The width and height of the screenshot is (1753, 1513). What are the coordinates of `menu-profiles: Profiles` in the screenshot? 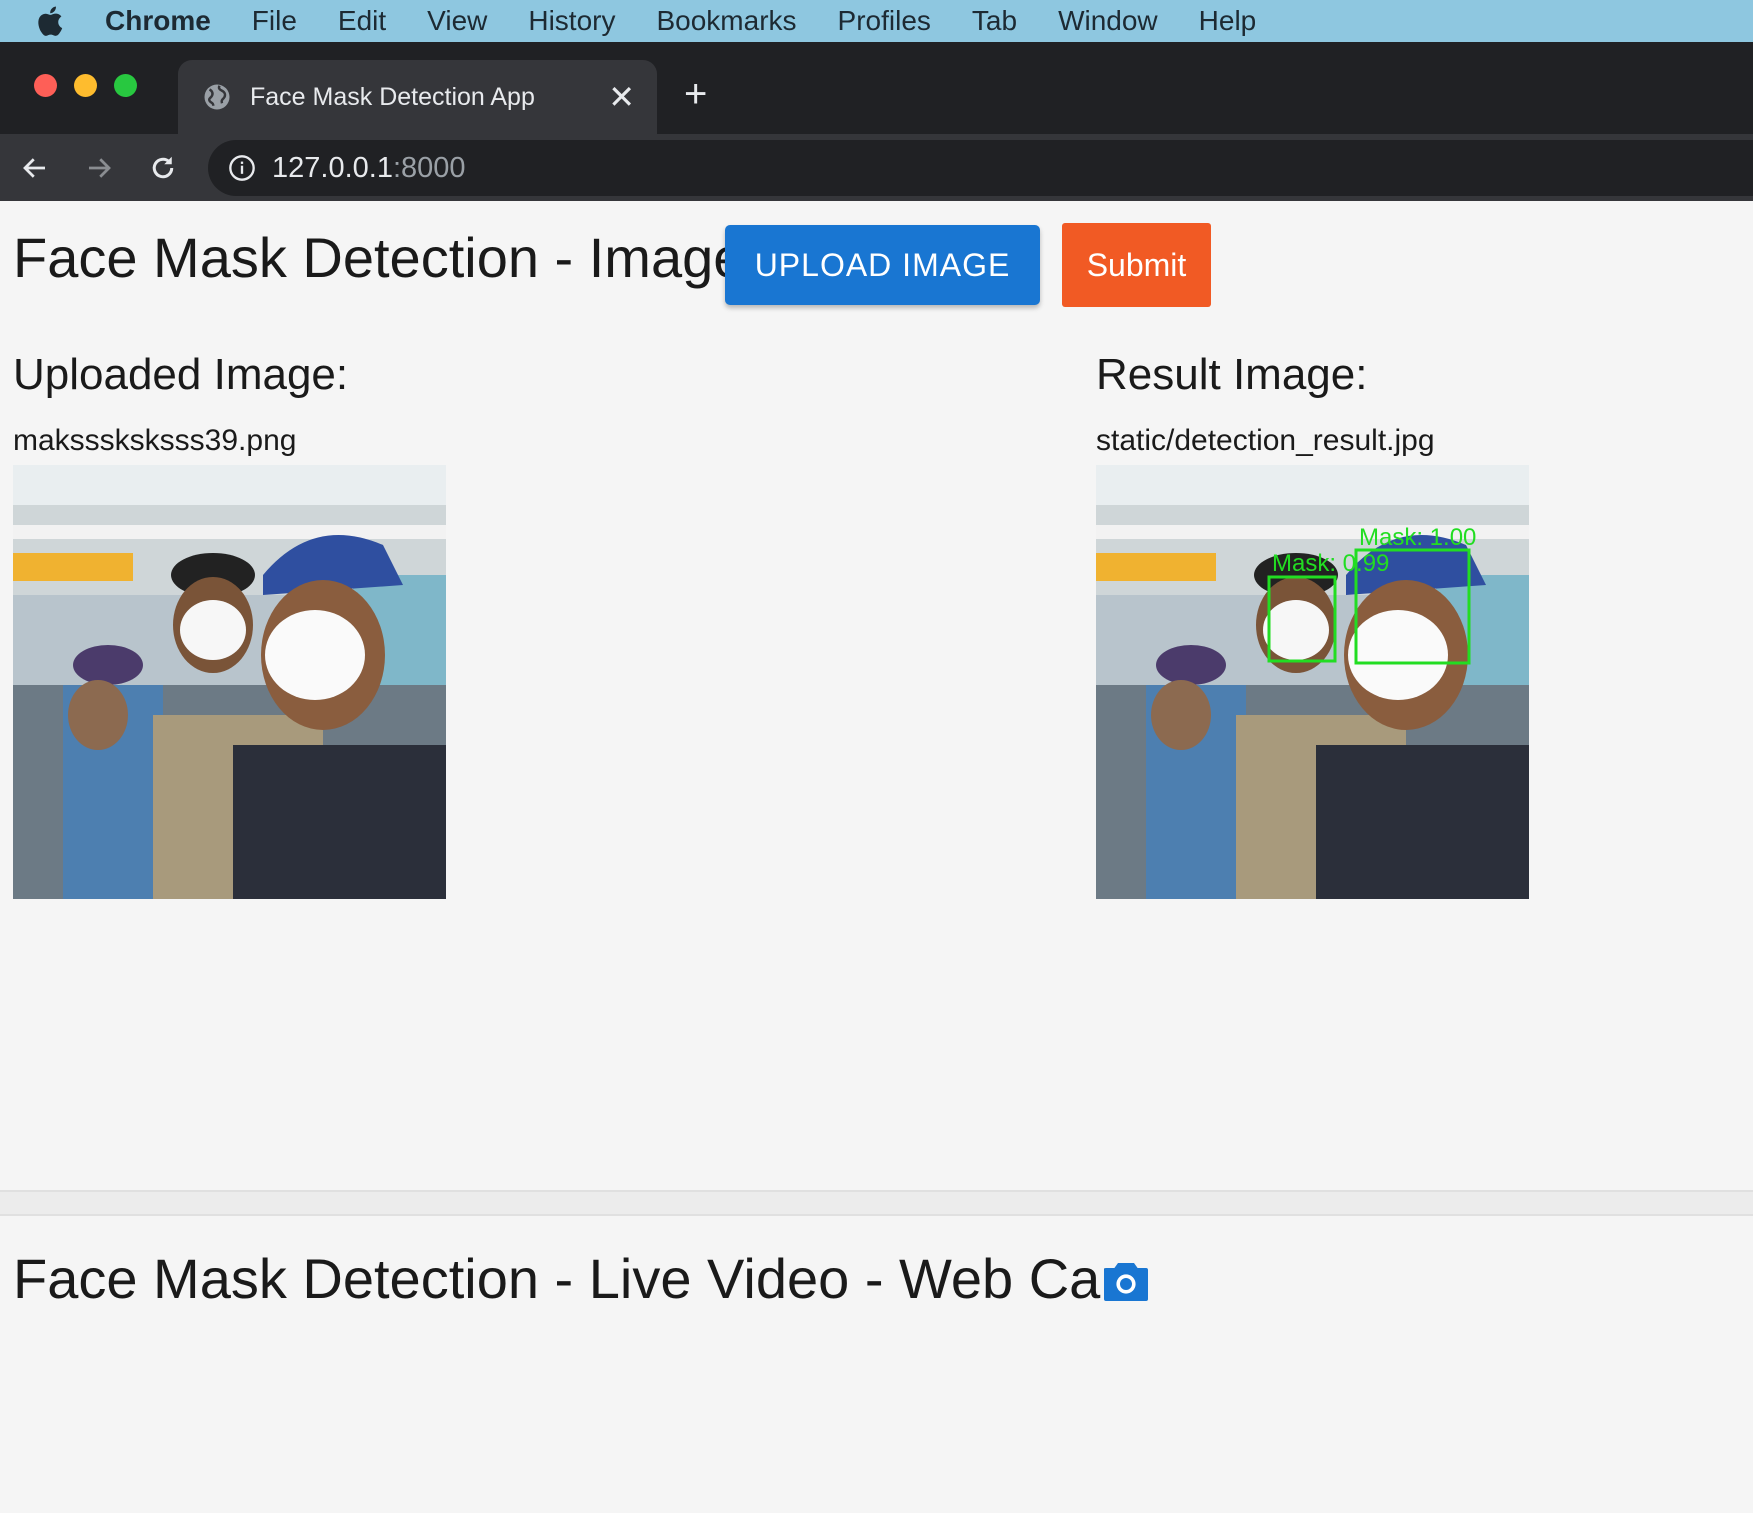 It's located at (884, 21).